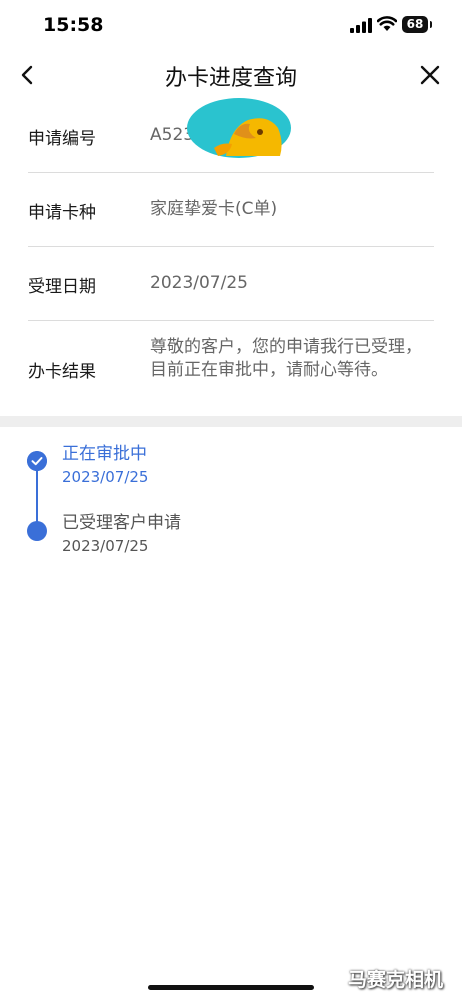  Describe the element at coordinates (121, 523) in the screenshot. I see `timeline-step-title: 已受理客户申请` at that location.